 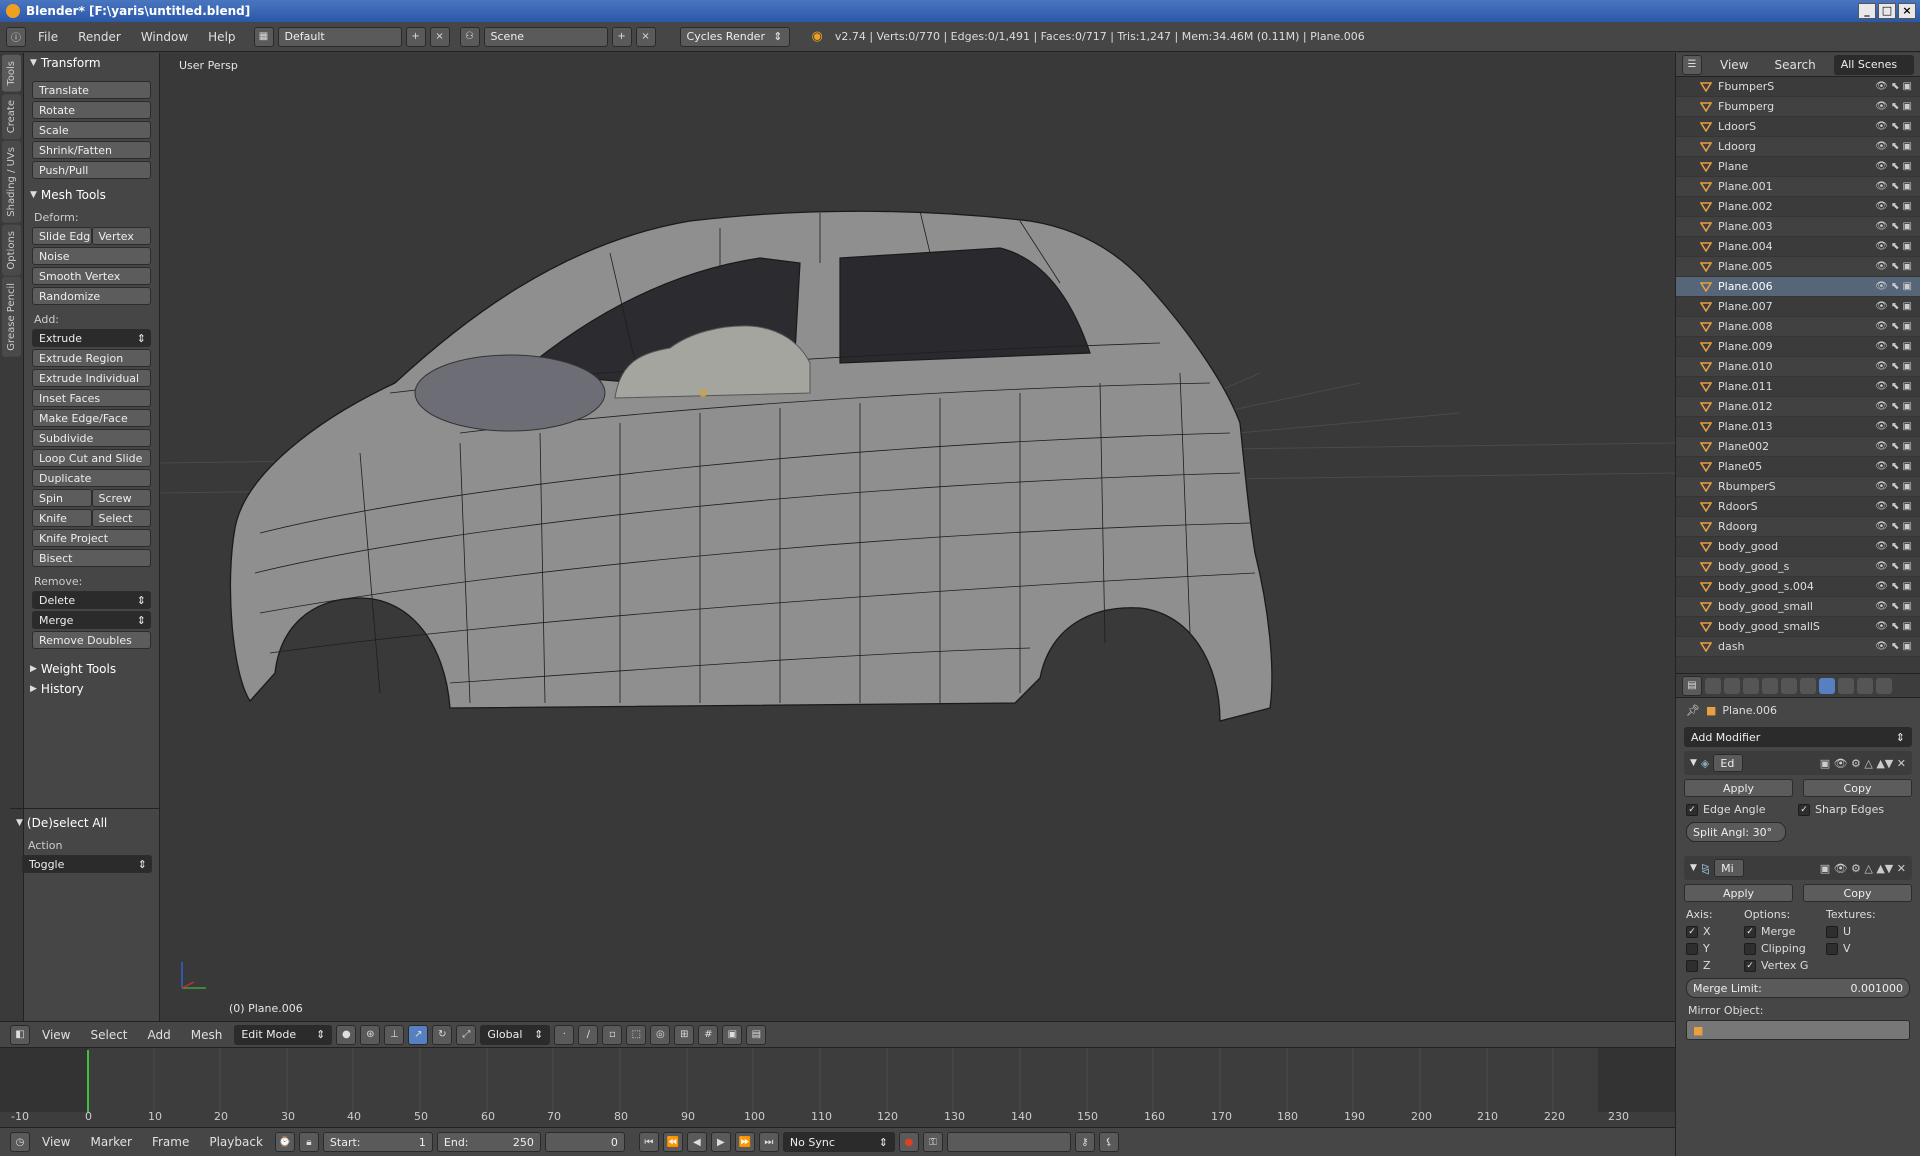 I want to click on sync-selector: No Sync ⇕, so click(x=838, y=1142).